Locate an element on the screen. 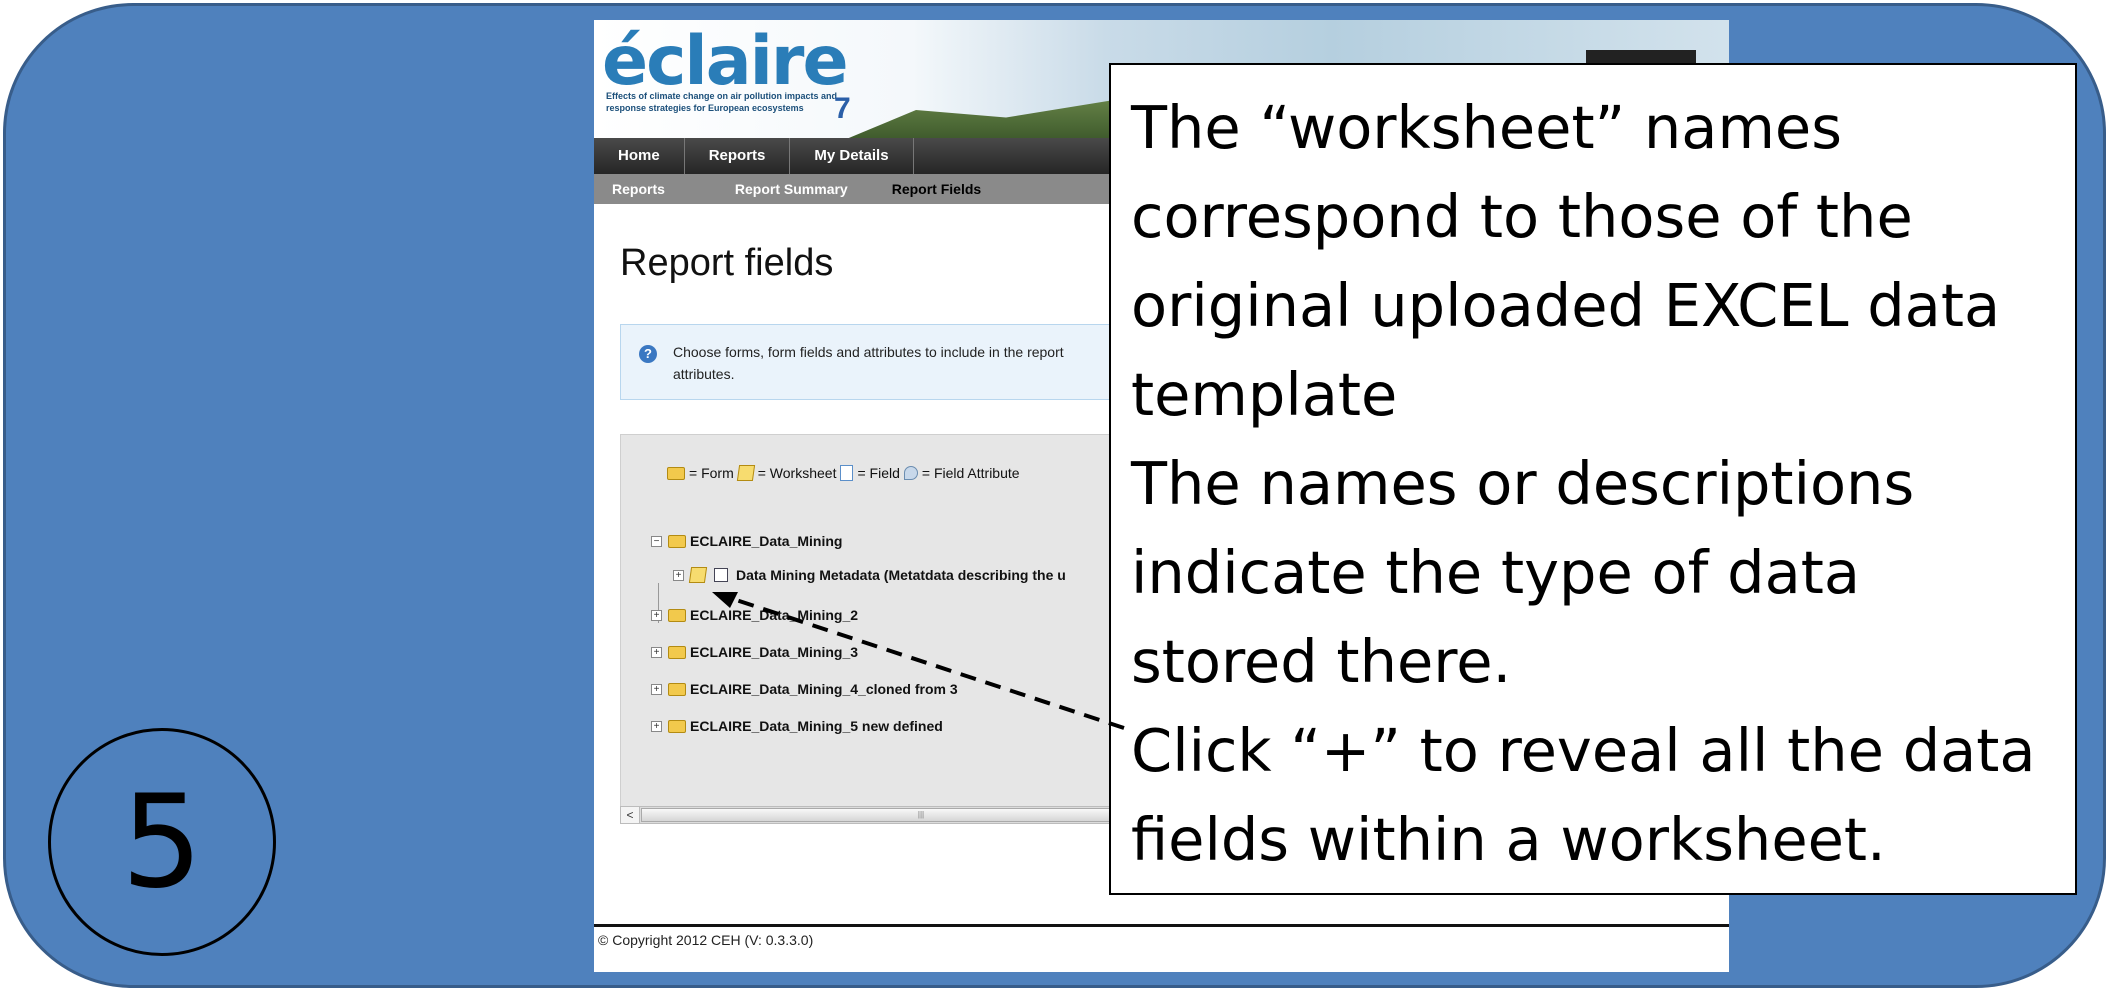  tree-item-label: ECLAIRE_Data_Mining_2 is located at coordinates (774, 615).